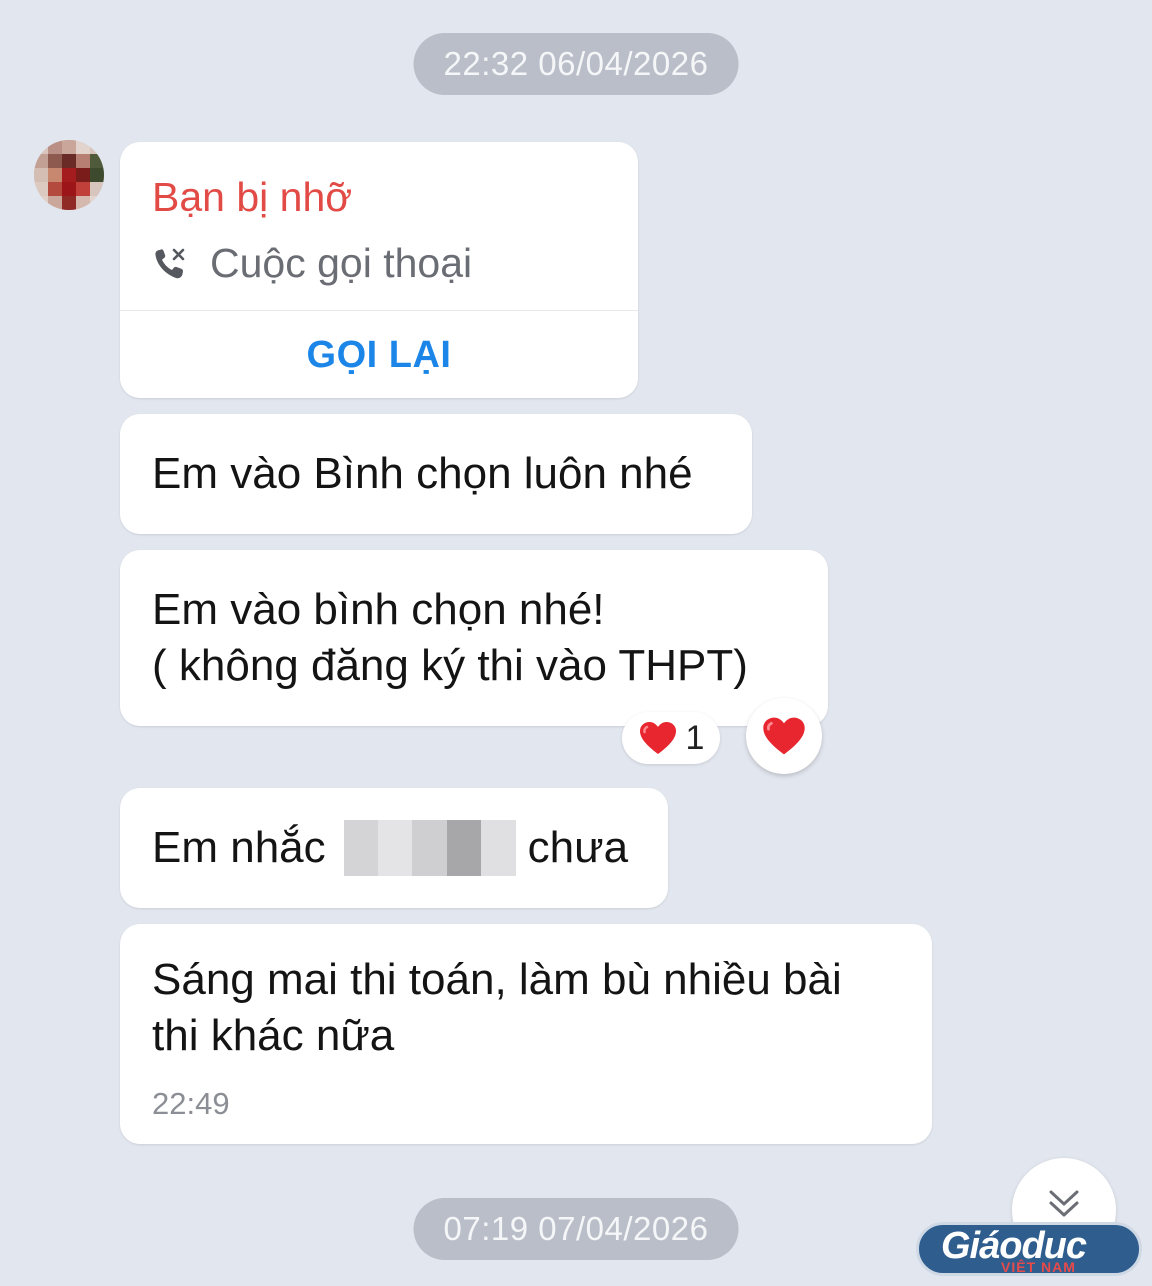  What do you see at coordinates (578, 847) in the screenshot?
I see `message-text-end: chưa` at bounding box center [578, 847].